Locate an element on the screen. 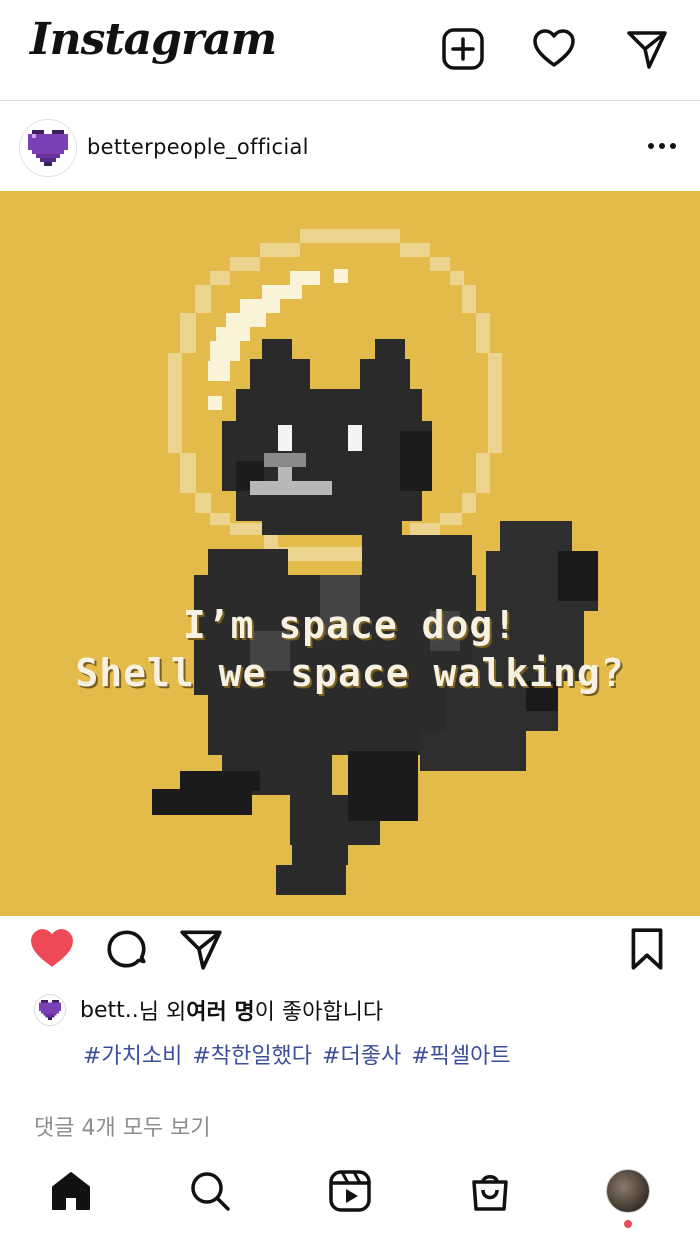 The height and width of the screenshot is (1240, 700). likes-others-link: 여러 명 is located at coordinates (220, 1010).